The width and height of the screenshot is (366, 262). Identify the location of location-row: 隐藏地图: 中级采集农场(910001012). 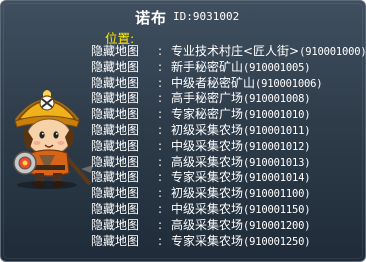
(228, 146).